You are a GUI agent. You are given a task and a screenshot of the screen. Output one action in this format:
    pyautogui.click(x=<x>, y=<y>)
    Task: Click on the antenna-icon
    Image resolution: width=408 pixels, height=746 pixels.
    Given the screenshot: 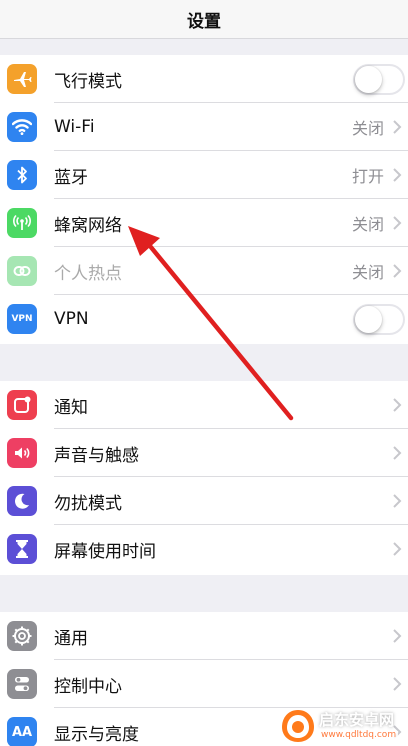 What is the action you would take?
    pyautogui.click(x=22, y=223)
    